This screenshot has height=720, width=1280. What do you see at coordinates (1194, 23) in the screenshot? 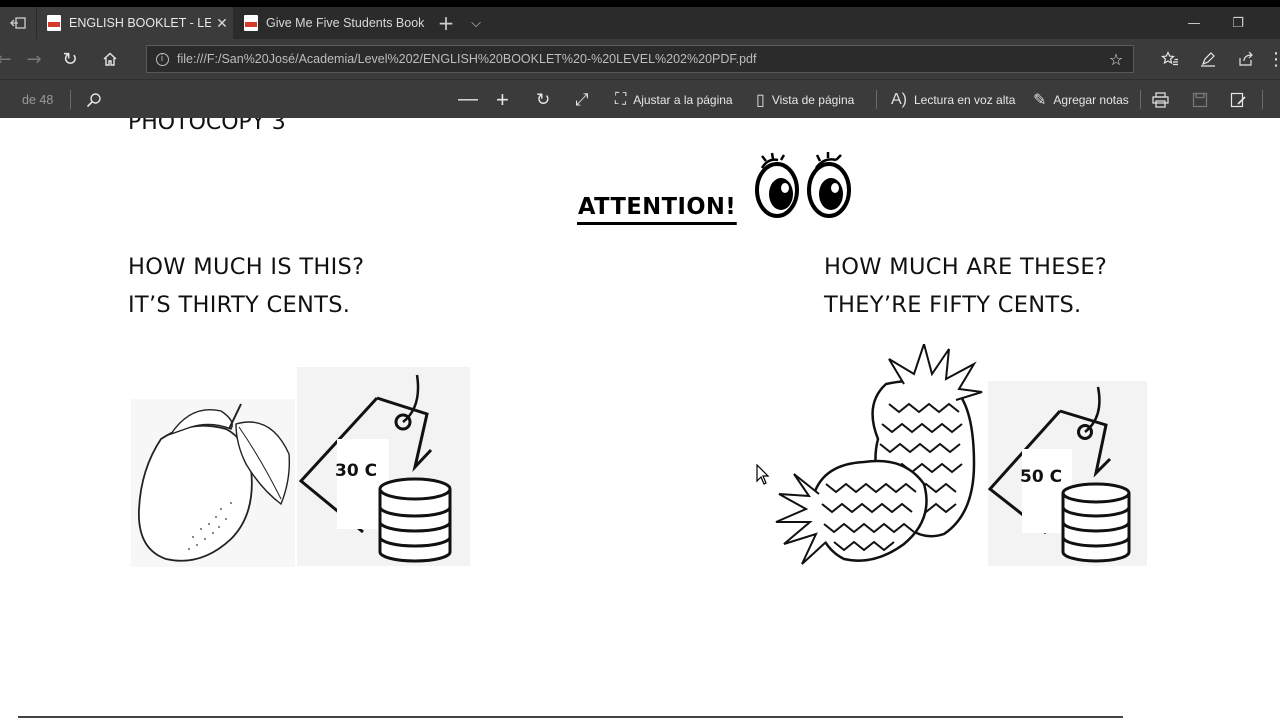
I see `minimize-button: —` at bounding box center [1194, 23].